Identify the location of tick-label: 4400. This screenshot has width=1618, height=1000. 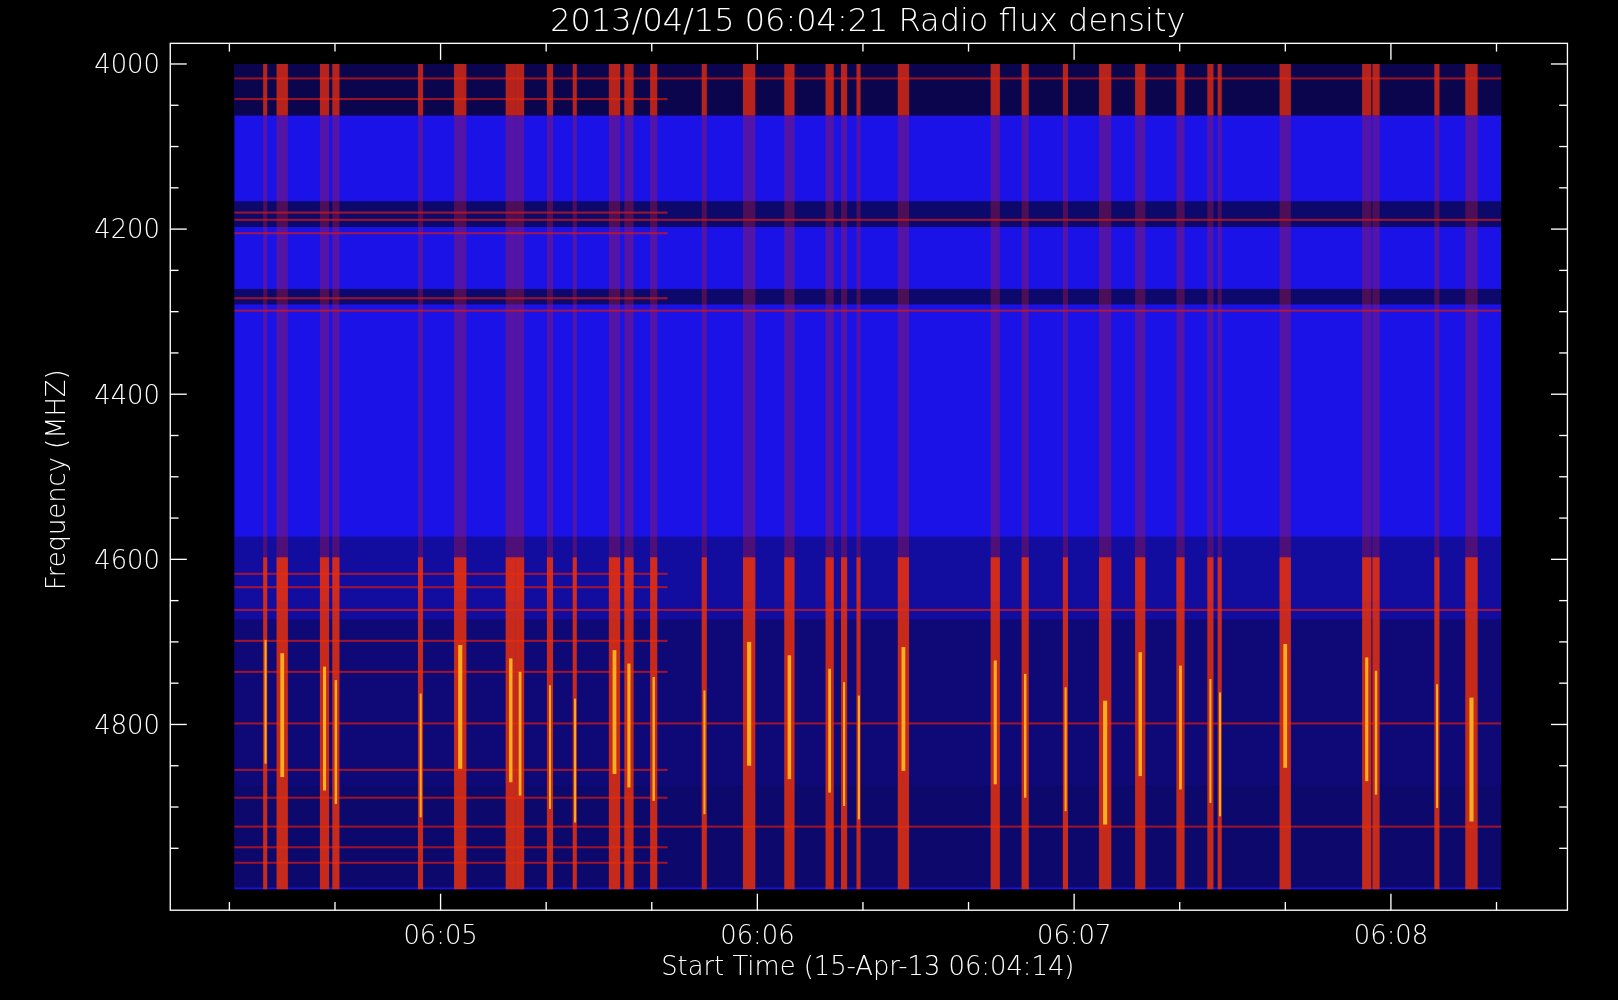
(127, 394).